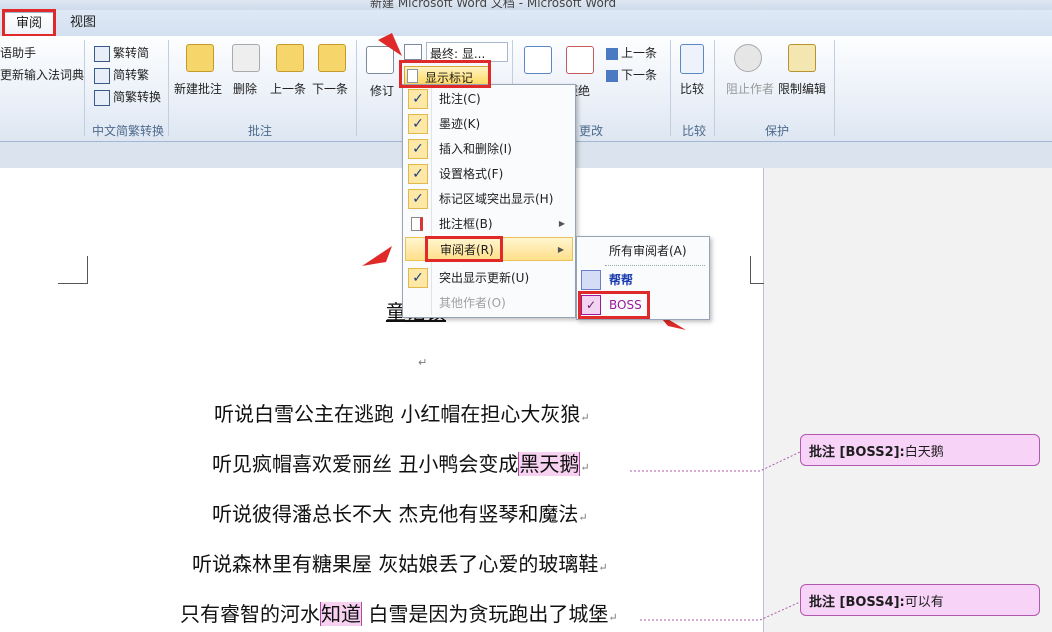 The image size is (1052, 632). Describe the element at coordinates (648, 251) in the screenshot. I see `menu-item-label: 所有审阅者(A)` at that location.